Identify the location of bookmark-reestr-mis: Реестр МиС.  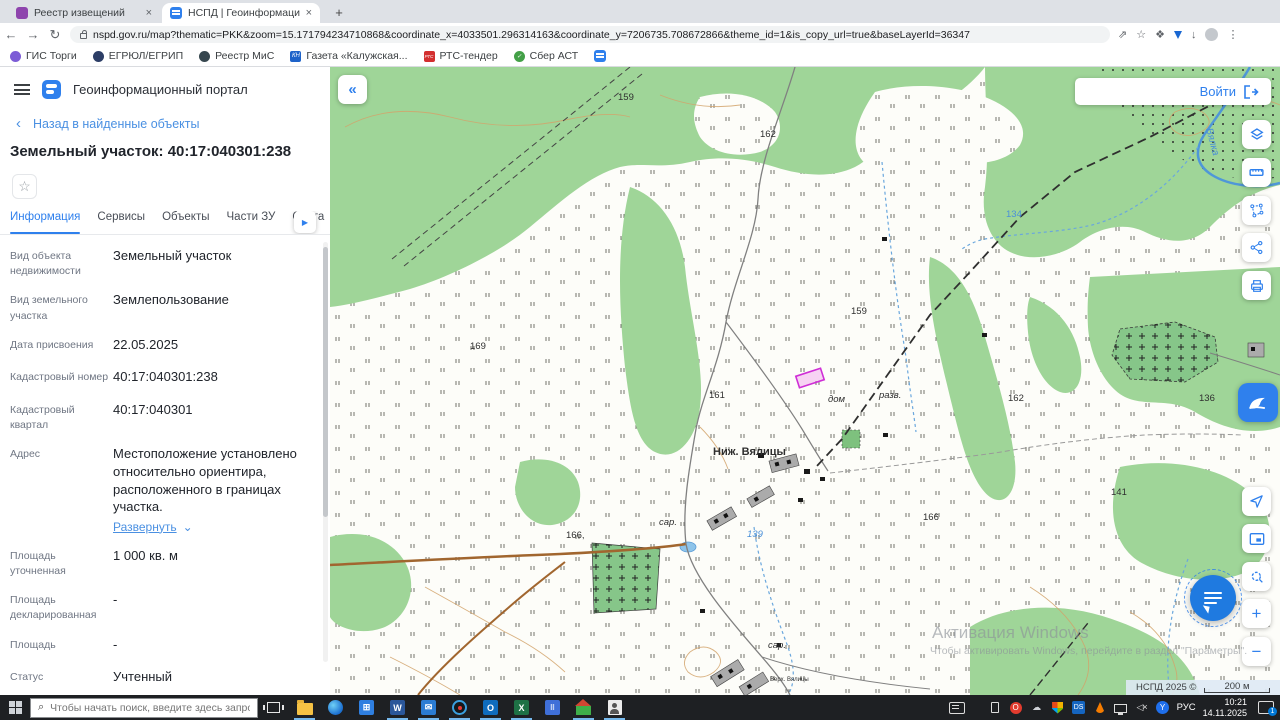
(236, 56).